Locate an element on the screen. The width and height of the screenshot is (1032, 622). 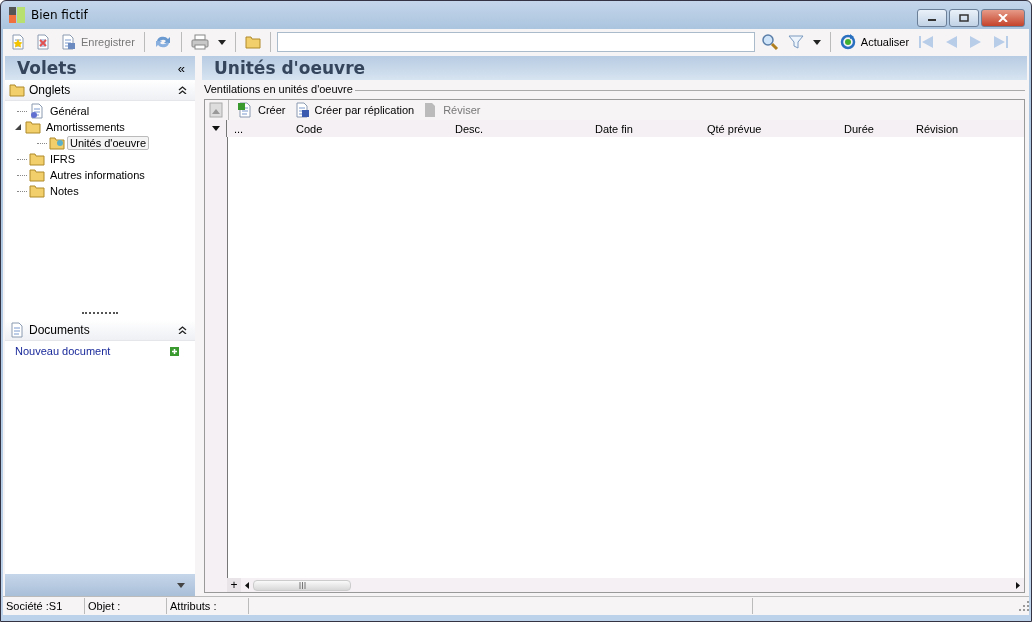
tree-item: Unités d'oeuvre is located at coordinates (108, 143).